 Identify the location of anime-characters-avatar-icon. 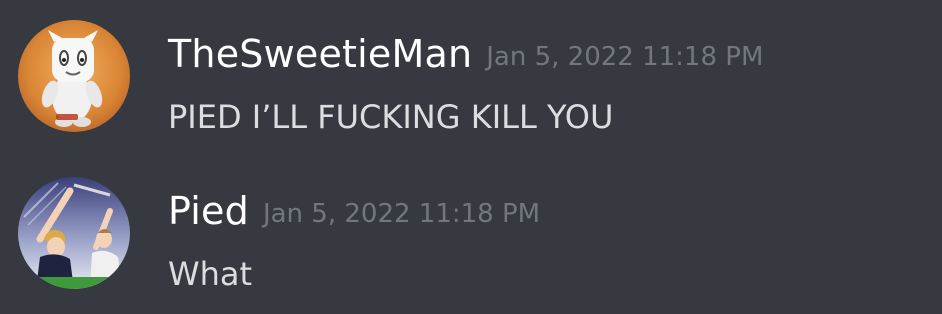
(74, 233).